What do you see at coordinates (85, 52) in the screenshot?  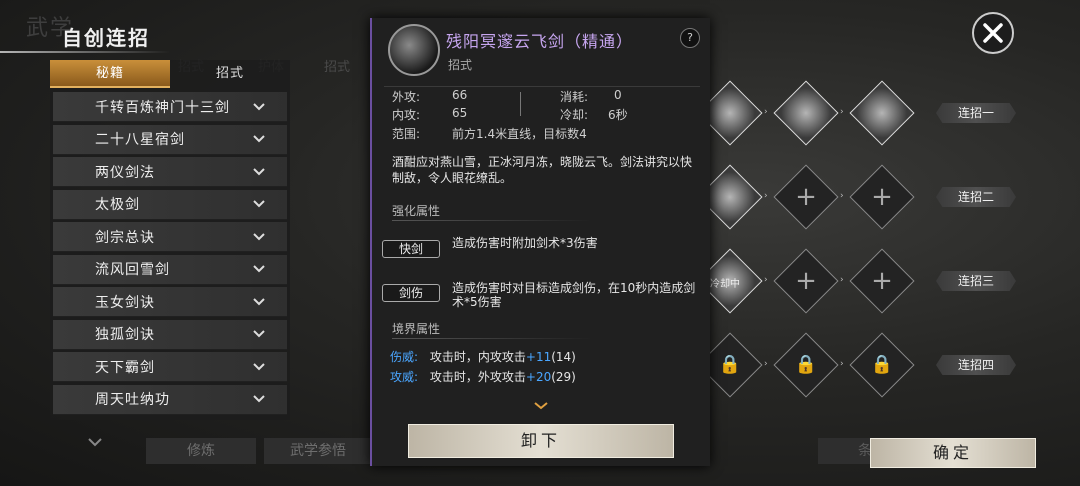 I see `title-underline` at bounding box center [85, 52].